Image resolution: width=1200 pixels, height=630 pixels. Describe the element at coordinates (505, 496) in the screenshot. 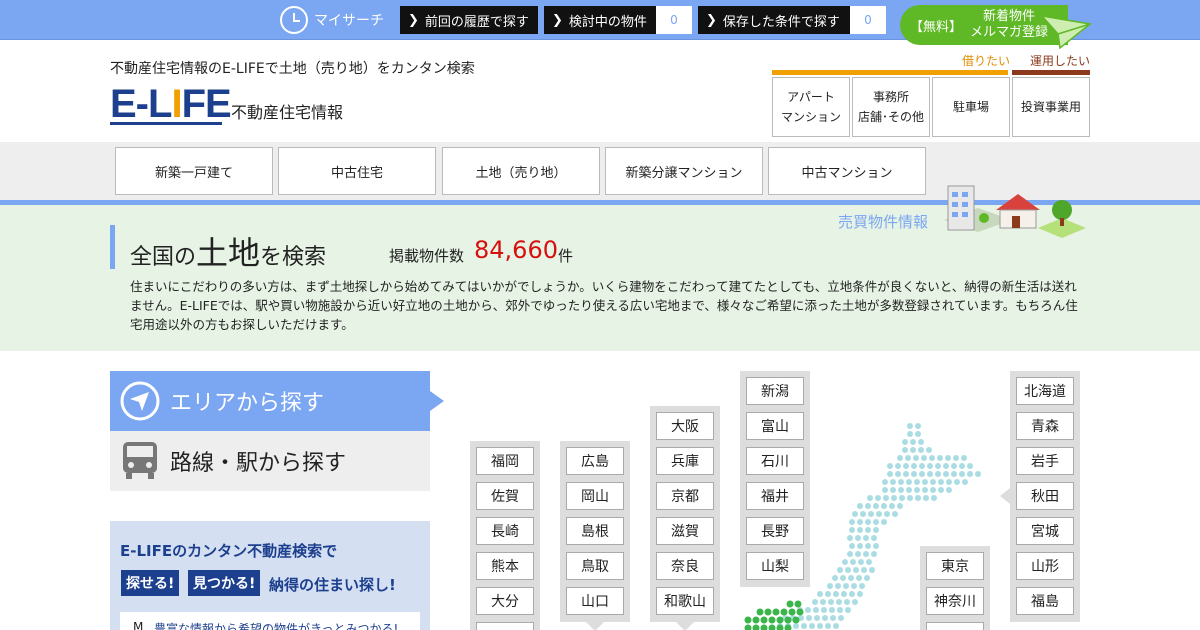

I see `pref-saga: 佐賀` at that location.